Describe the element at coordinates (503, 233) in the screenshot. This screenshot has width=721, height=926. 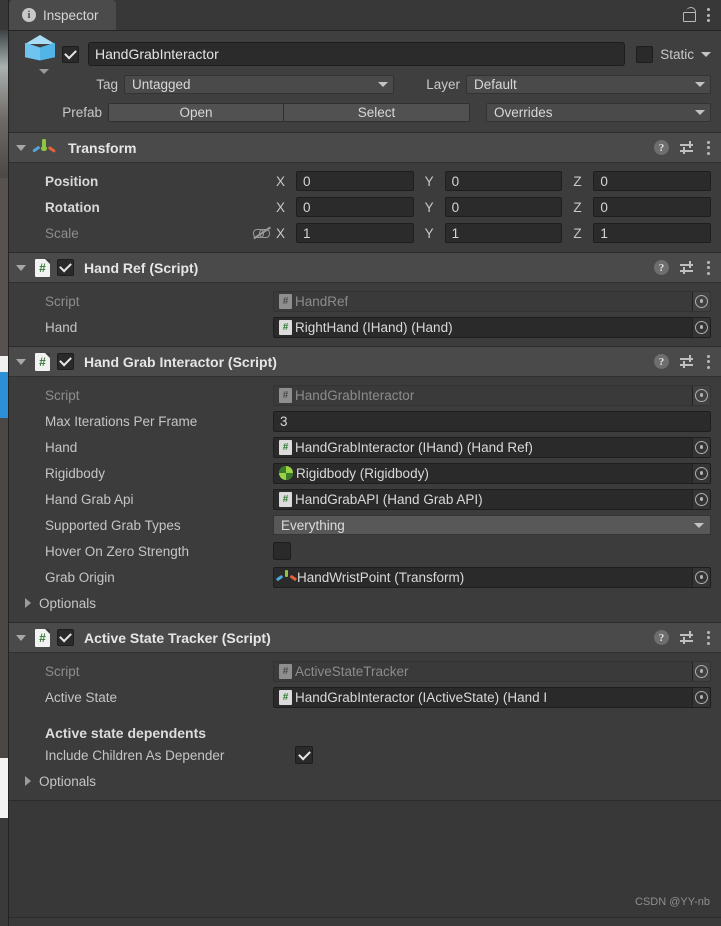
I see `scale-y-input: 1` at that location.